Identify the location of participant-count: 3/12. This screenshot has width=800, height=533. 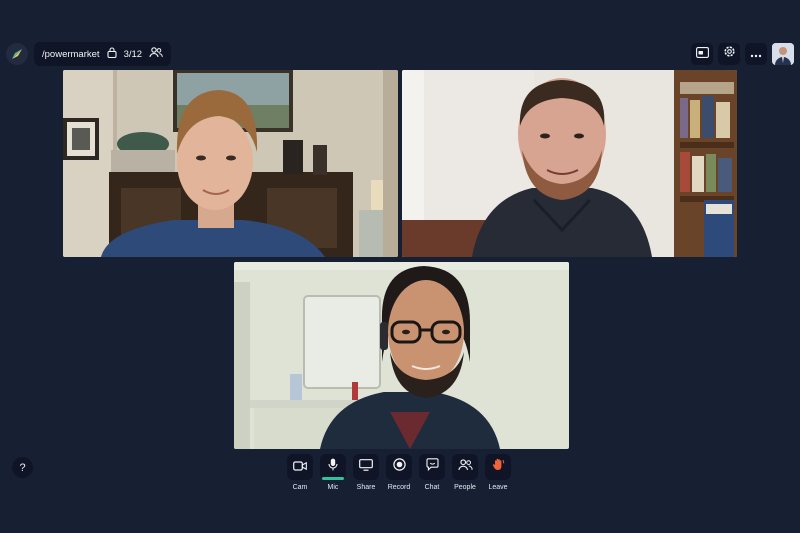
(133, 54).